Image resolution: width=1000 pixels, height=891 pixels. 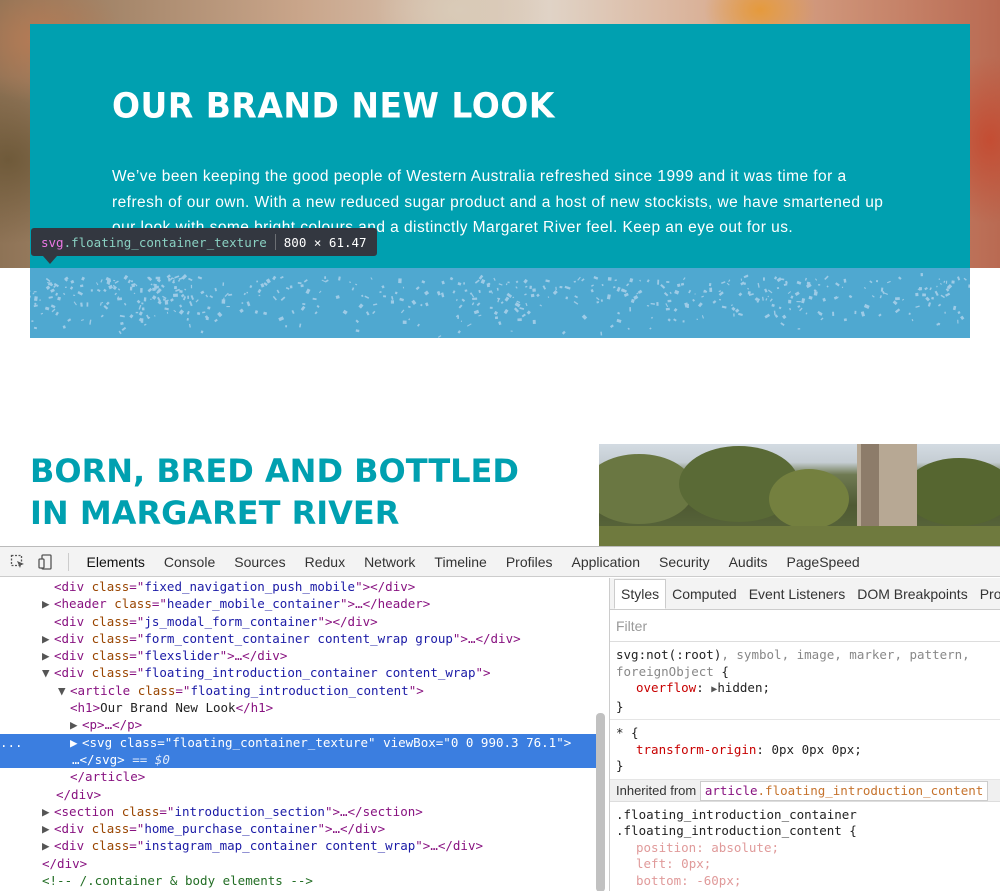 What do you see at coordinates (805, 626) in the screenshot?
I see `styles-filter-input: Filter` at bounding box center [805, 626].